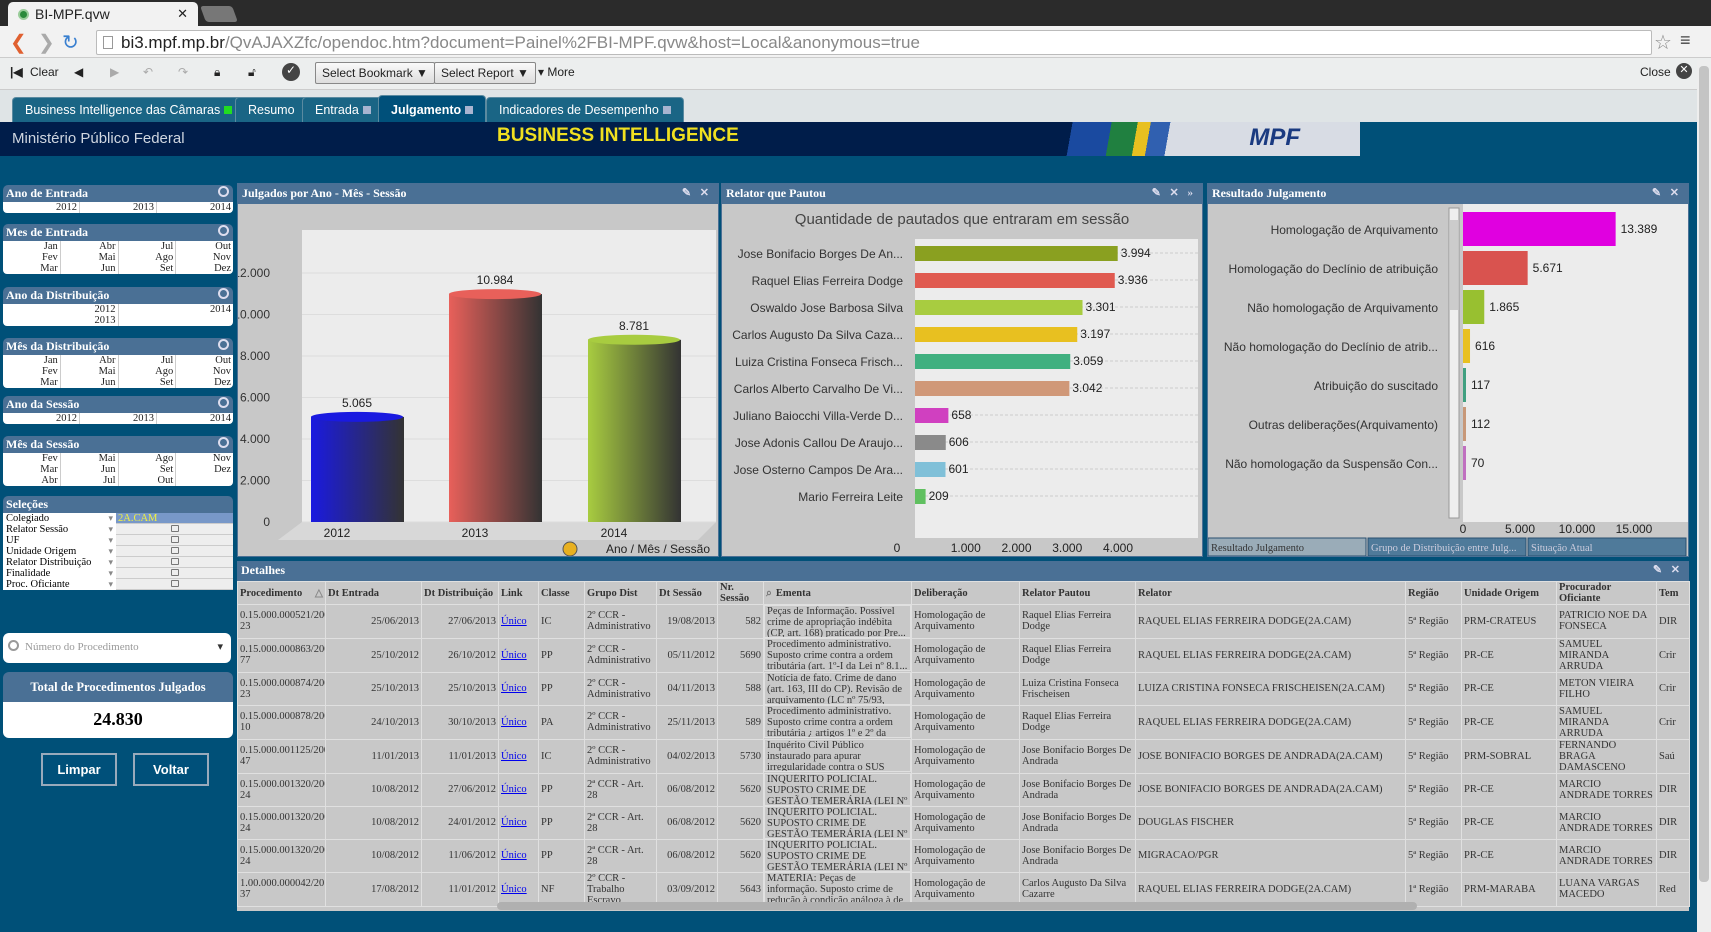 The height and width of the screenshot is (932, 1711). Describe the element at coordinates (1454, 265) in the screenshot. I see `category-scrollbar-thumb` at that location.